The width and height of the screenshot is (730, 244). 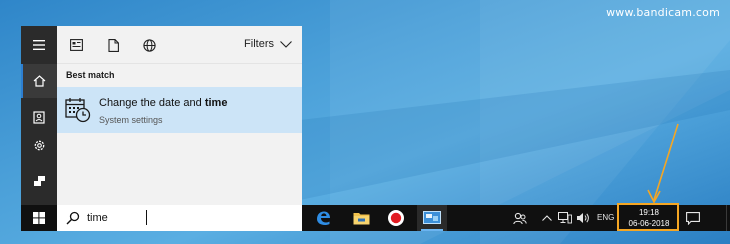 What do you see at coordinates (39, 115) in the screenshot?
I see `start-rail` at bounding box center [39, 115].